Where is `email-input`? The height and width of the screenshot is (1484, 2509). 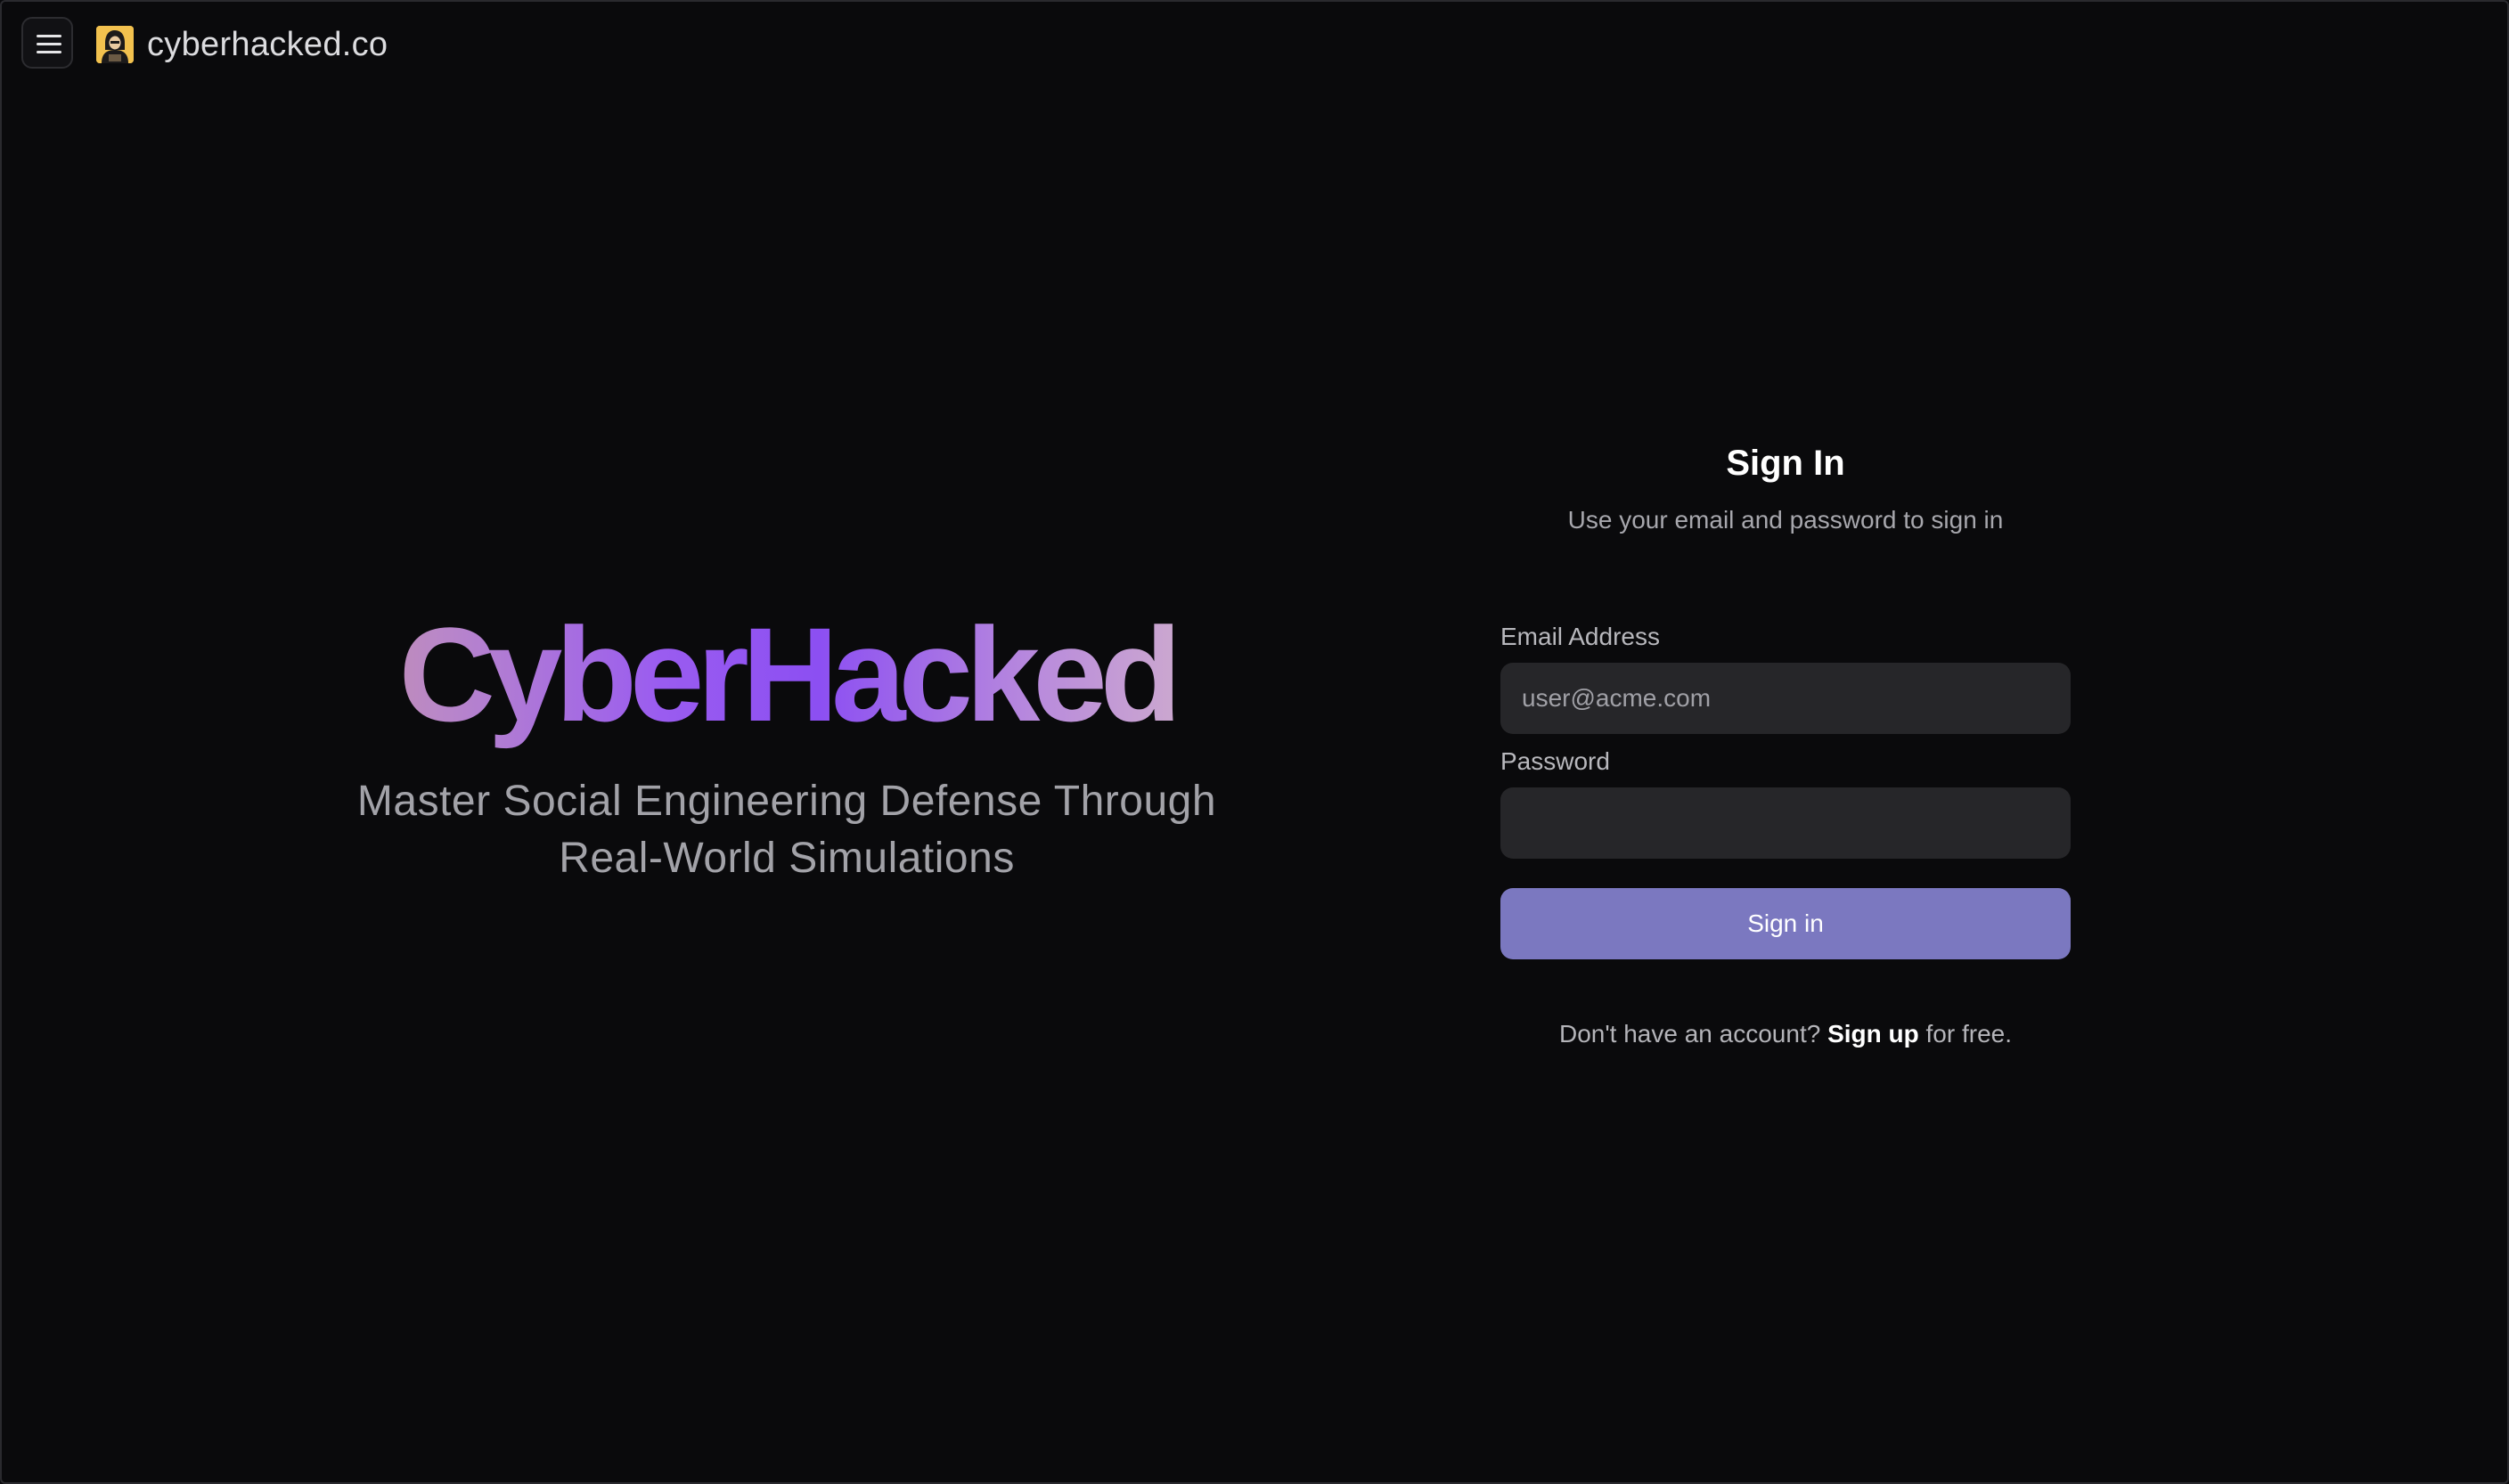 email-input is located at coordinates (1785, 699).